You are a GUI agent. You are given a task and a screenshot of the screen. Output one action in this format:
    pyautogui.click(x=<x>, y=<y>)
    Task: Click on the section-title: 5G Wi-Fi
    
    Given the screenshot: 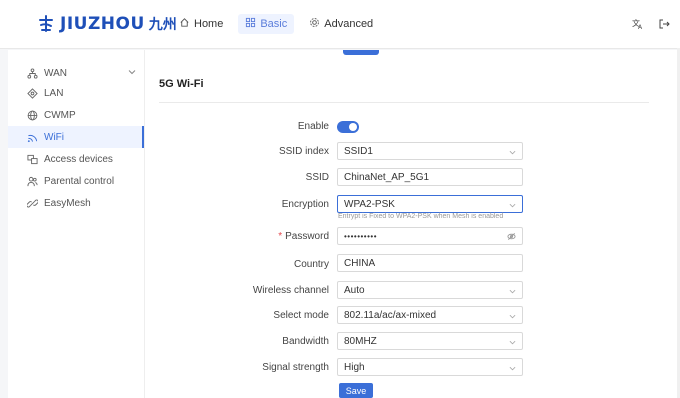 What is the action you would take?
    pyautogui.click(x=181, y=84)
    